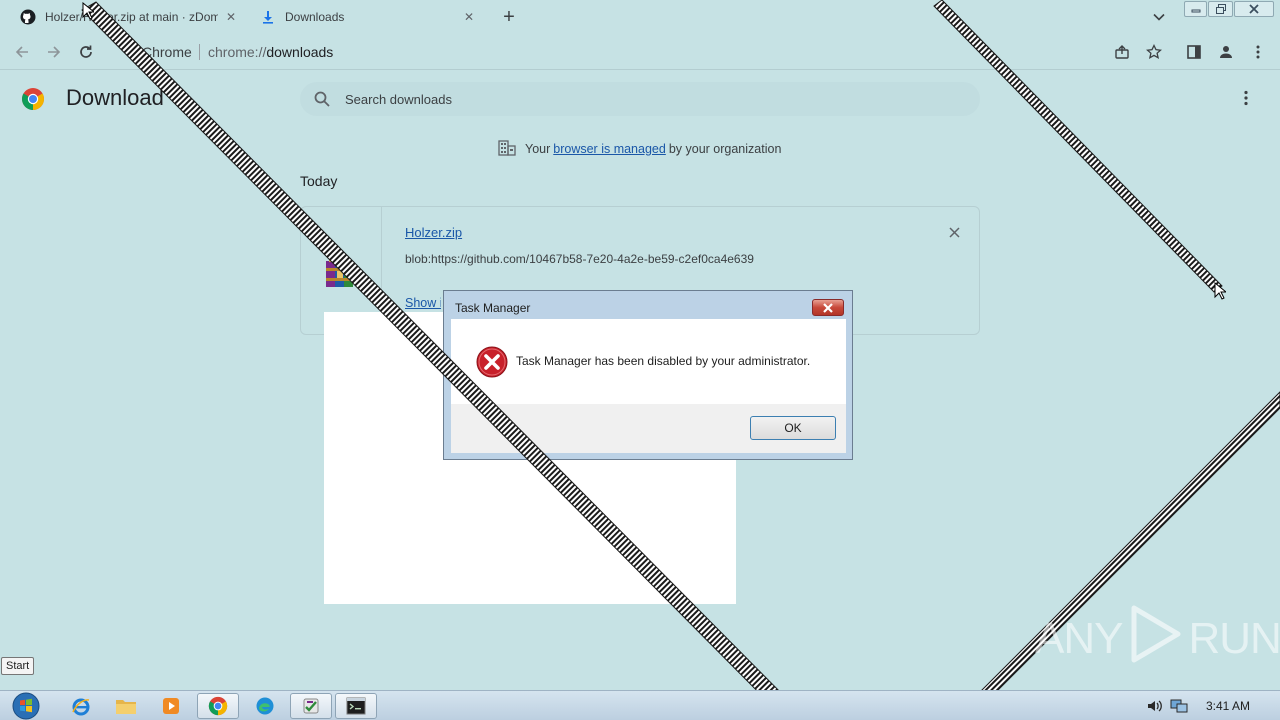 Image resolution: width=1280 pixels, height=720 pixels. What do you see at coordinates (18, 666) in the screenshot?
I see `start-tooltip: Start` at bounding box center [18, 666].